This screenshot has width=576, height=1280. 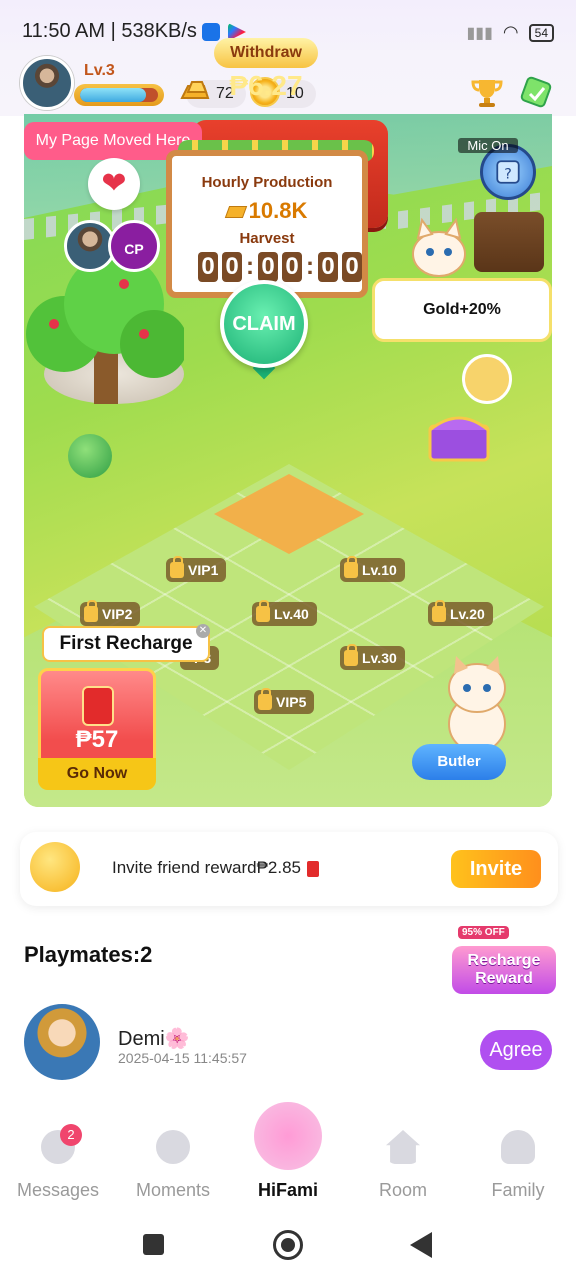 What do you see at coordinates (536, 92) in the screenshot?
I see `gem-icon` at bounding box center [536, 92].